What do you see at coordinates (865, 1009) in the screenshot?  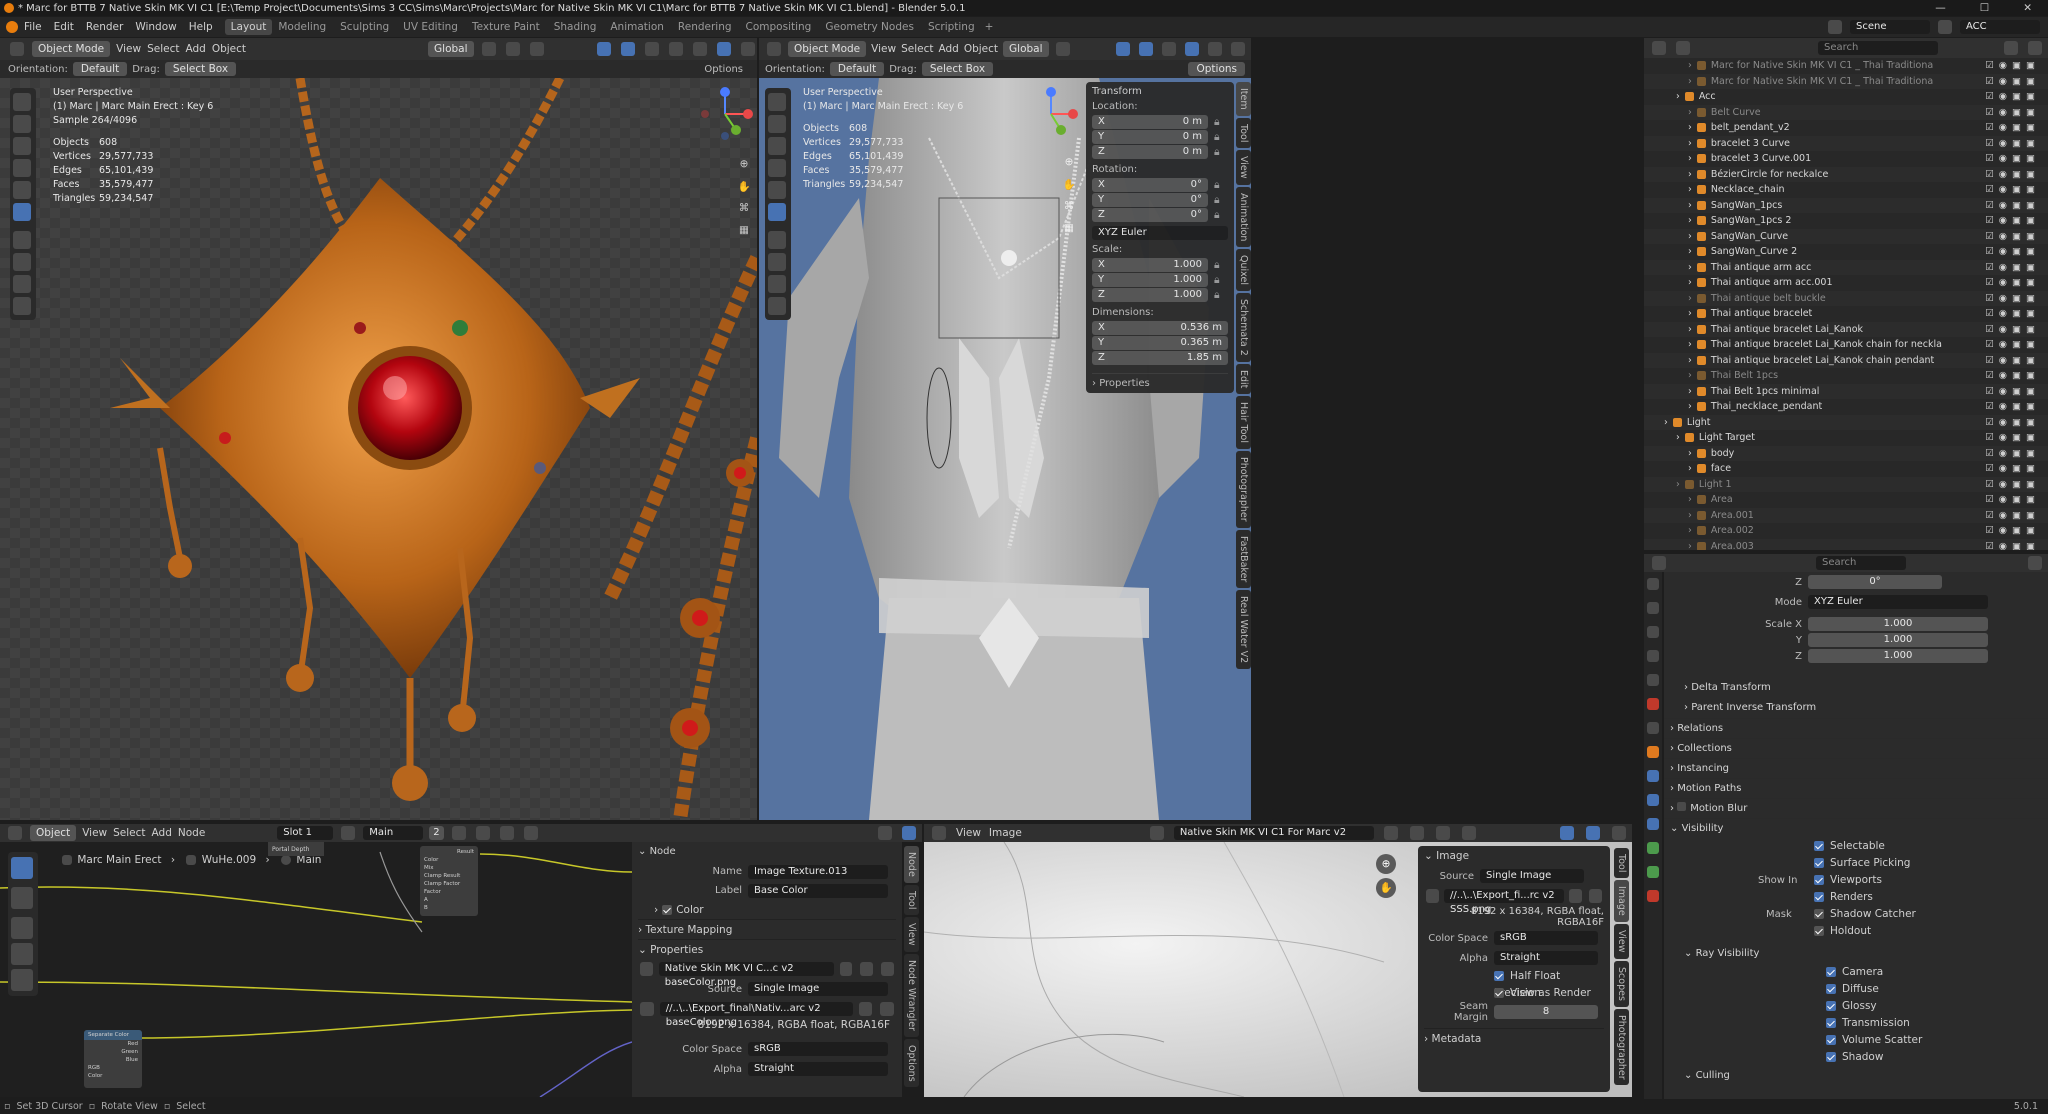 I see `folder-icon` at bounding box center [865, 1009].